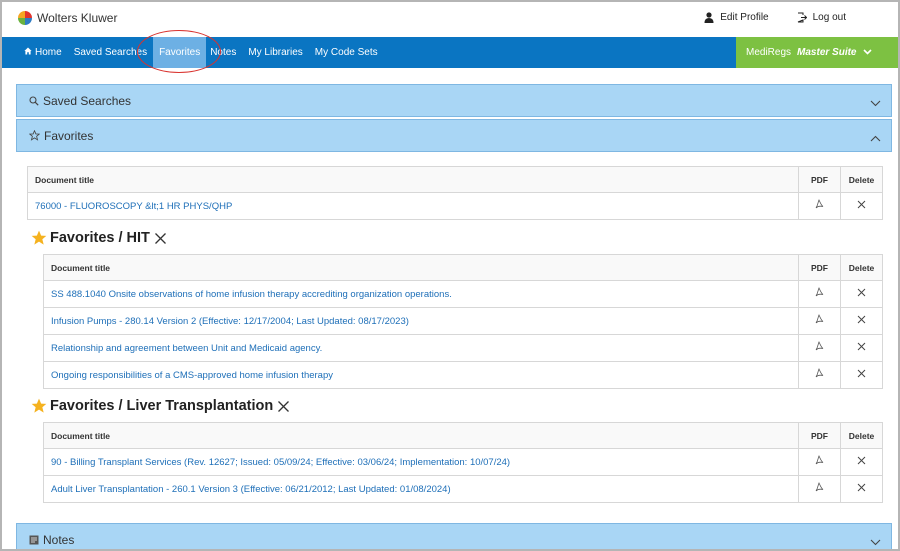  I want to click on chevron-up-icon, so click(875, 138).